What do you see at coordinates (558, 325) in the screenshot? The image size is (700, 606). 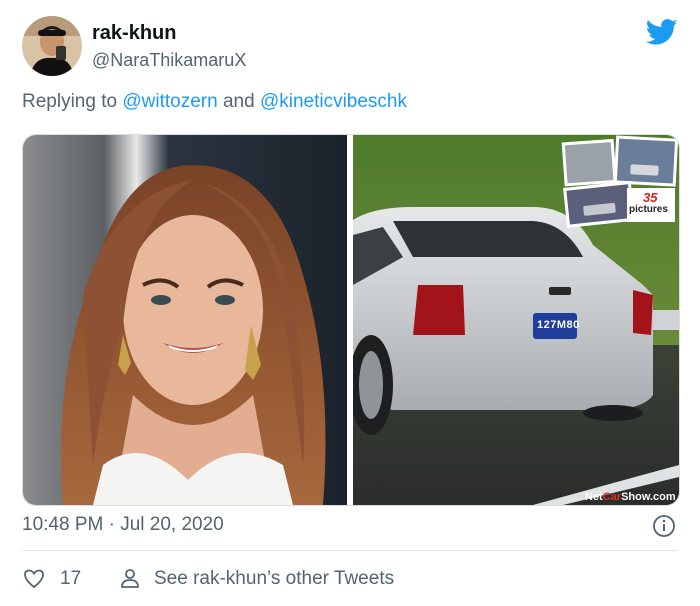 I see `license-plate-text: 127M80` at bounding box center [558, 325].